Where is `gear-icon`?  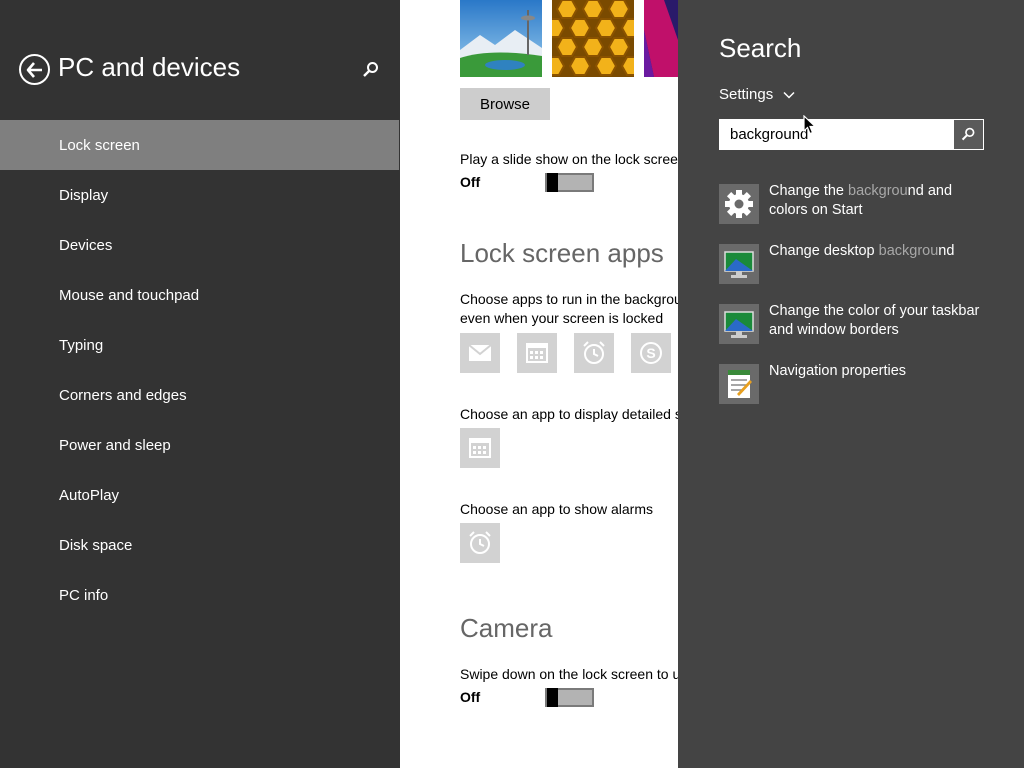
gear-icon is located at coordinates (739, 204).